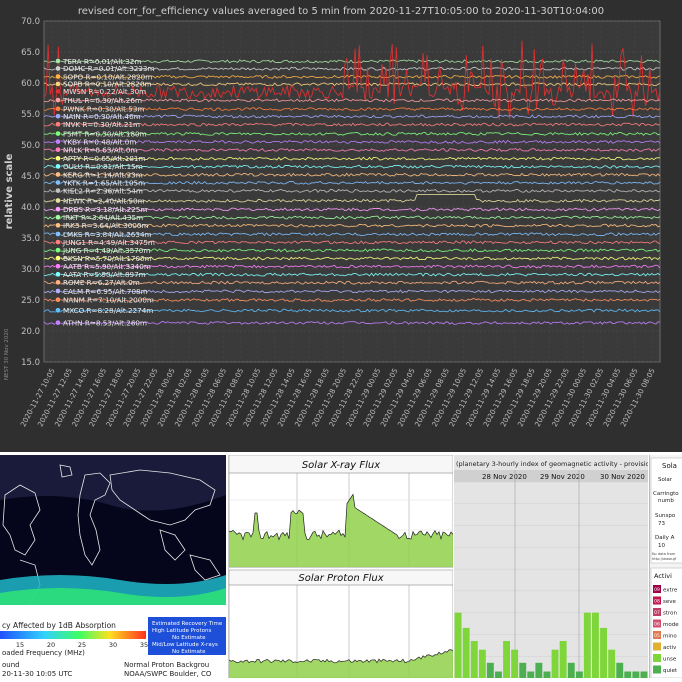 The height and width of the screenshot is (682, 682). Describe the element at coordinates (59, 625) in the screenshot. I see `absorption-scale-title: cy Affected by 1dB Absorption` at that location.